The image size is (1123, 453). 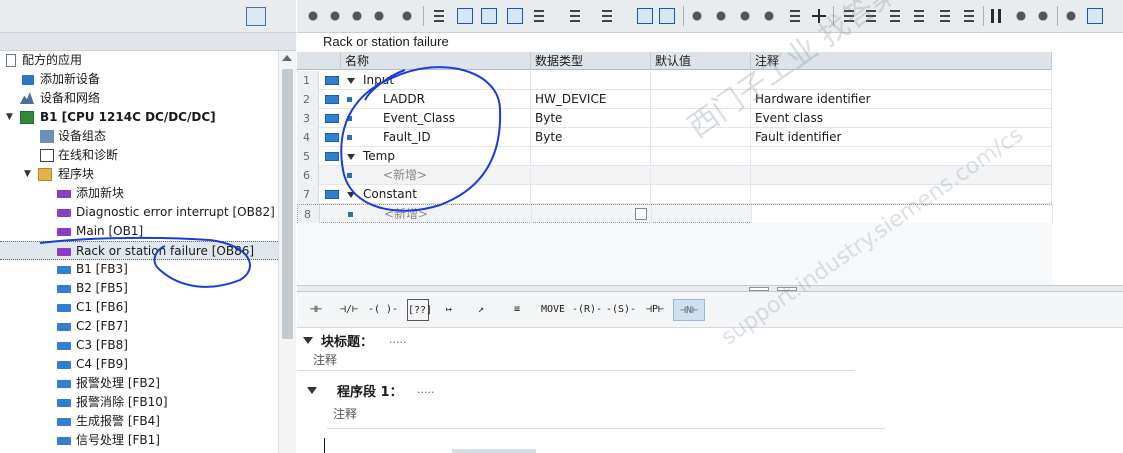 I want to click on scroll-up-icon, so click(x=287, y=58).